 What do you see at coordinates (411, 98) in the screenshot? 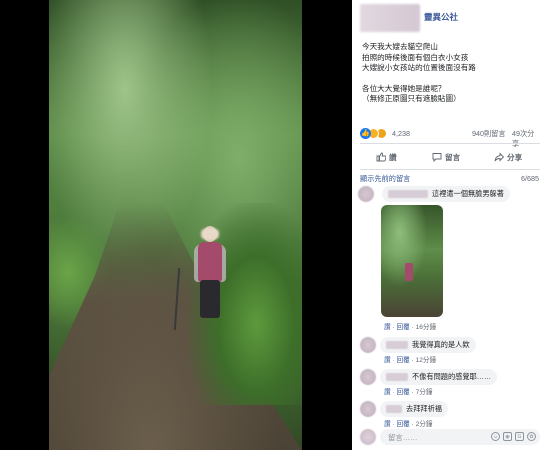
I see `post-line: （無修正原圖只有遮臉貼圖）` at bounding box center [411, 98].